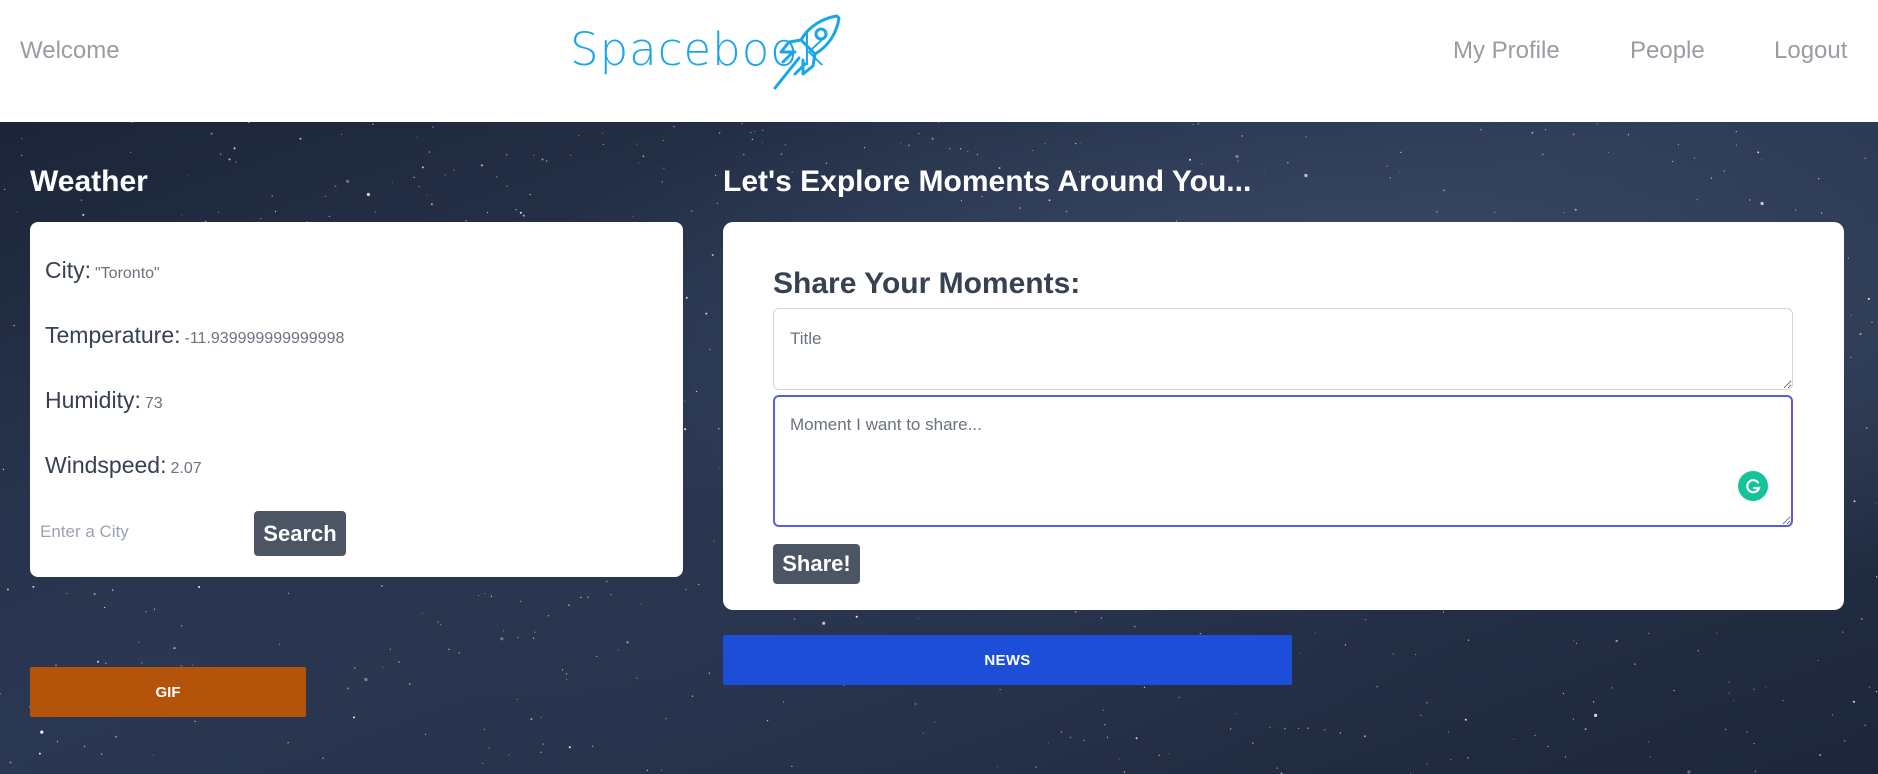 Image resolution: width=1878 pixels, height=774 pixels. I want to click on grammarly-icon, so click(1753, 486).